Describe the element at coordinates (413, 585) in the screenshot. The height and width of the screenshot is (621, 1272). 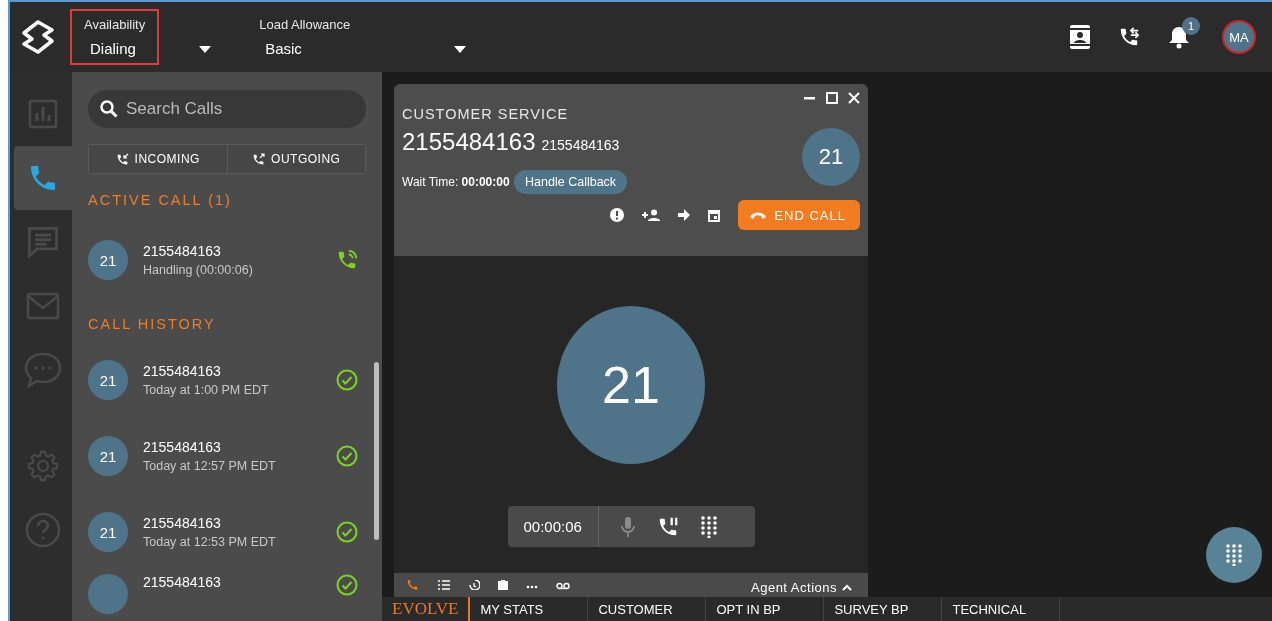
I see `phone-icon` at that location.